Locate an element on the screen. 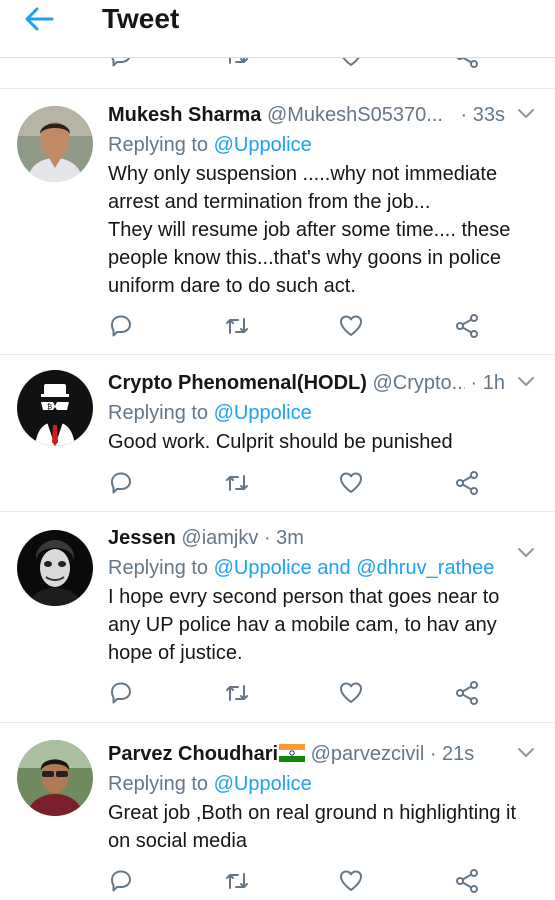  tweet-text-line: uniform dare to do such act. is located at coordinates (232, 286).